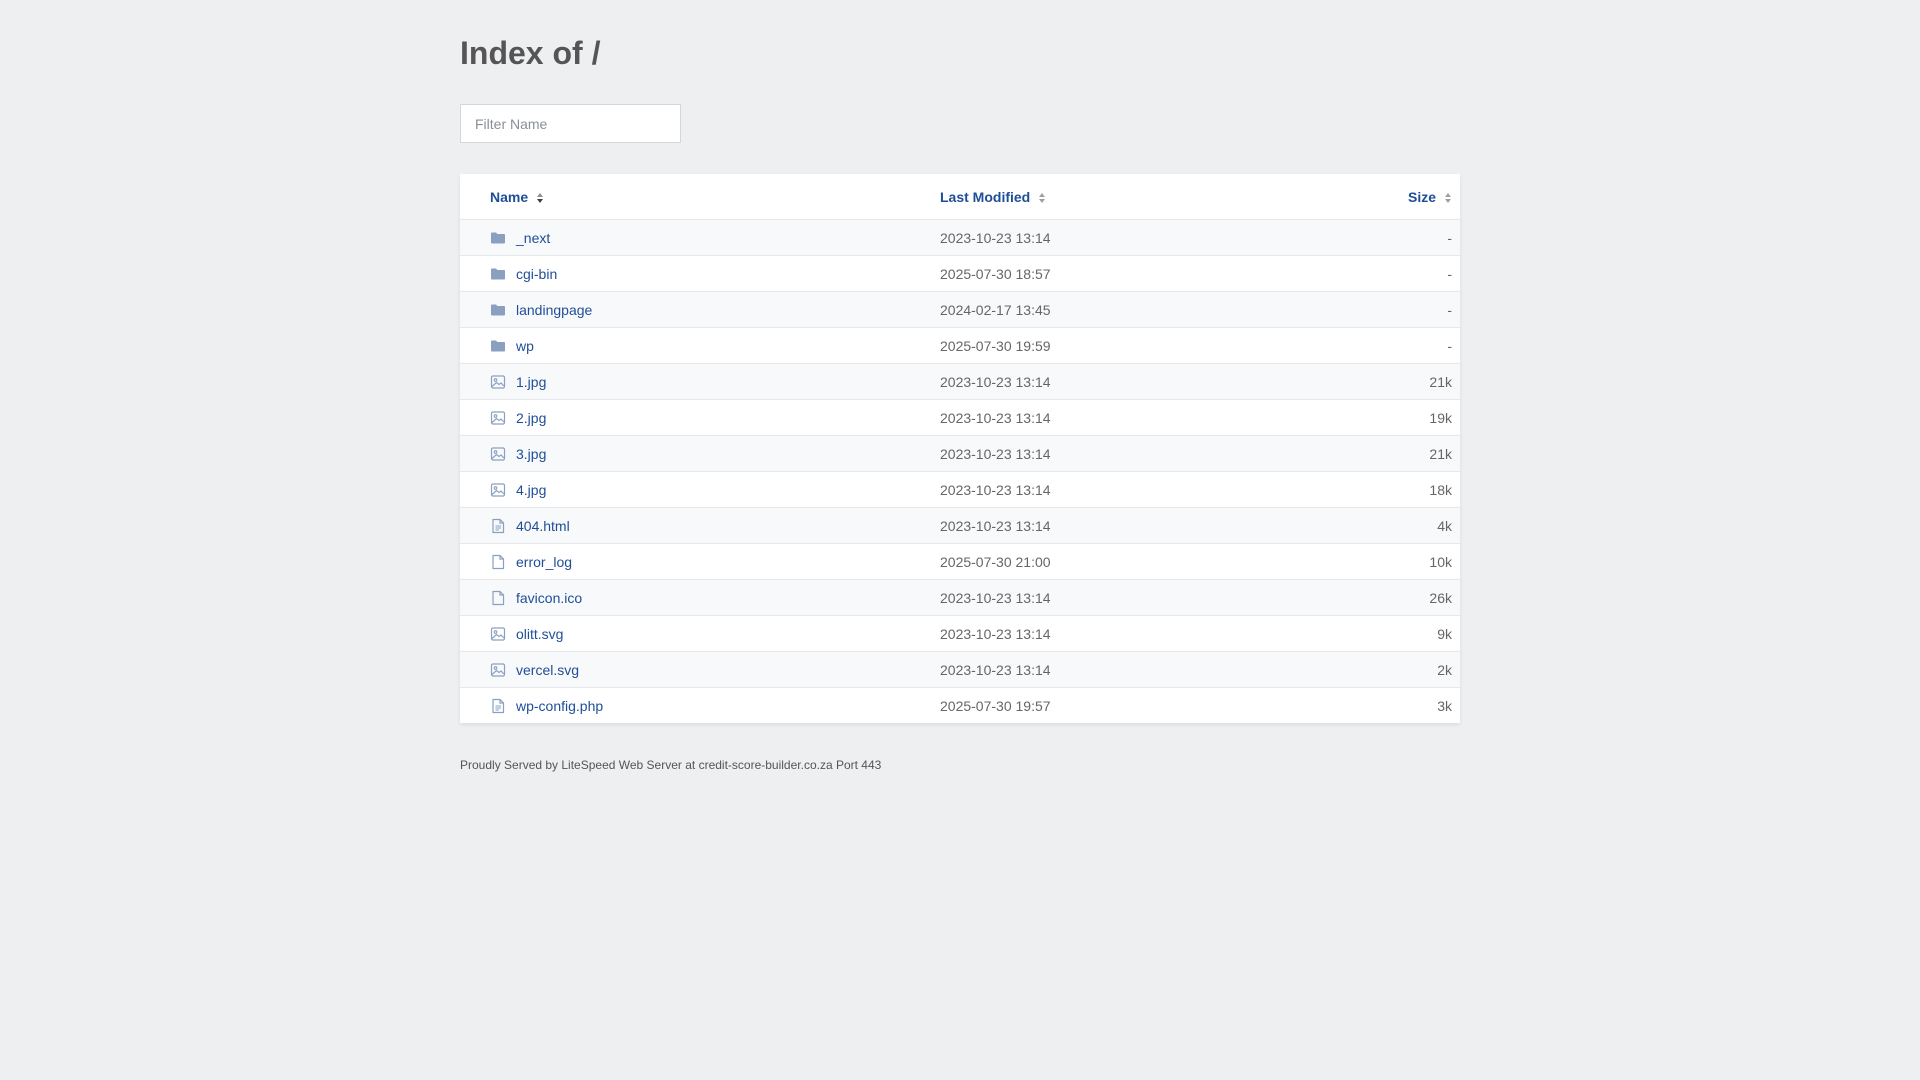 The image size is (1920, 1080). What do you see at coordinates (700, 669) in the screenshot?
I see `name-cell: vercel.svg` at bounding box center [700, 669].